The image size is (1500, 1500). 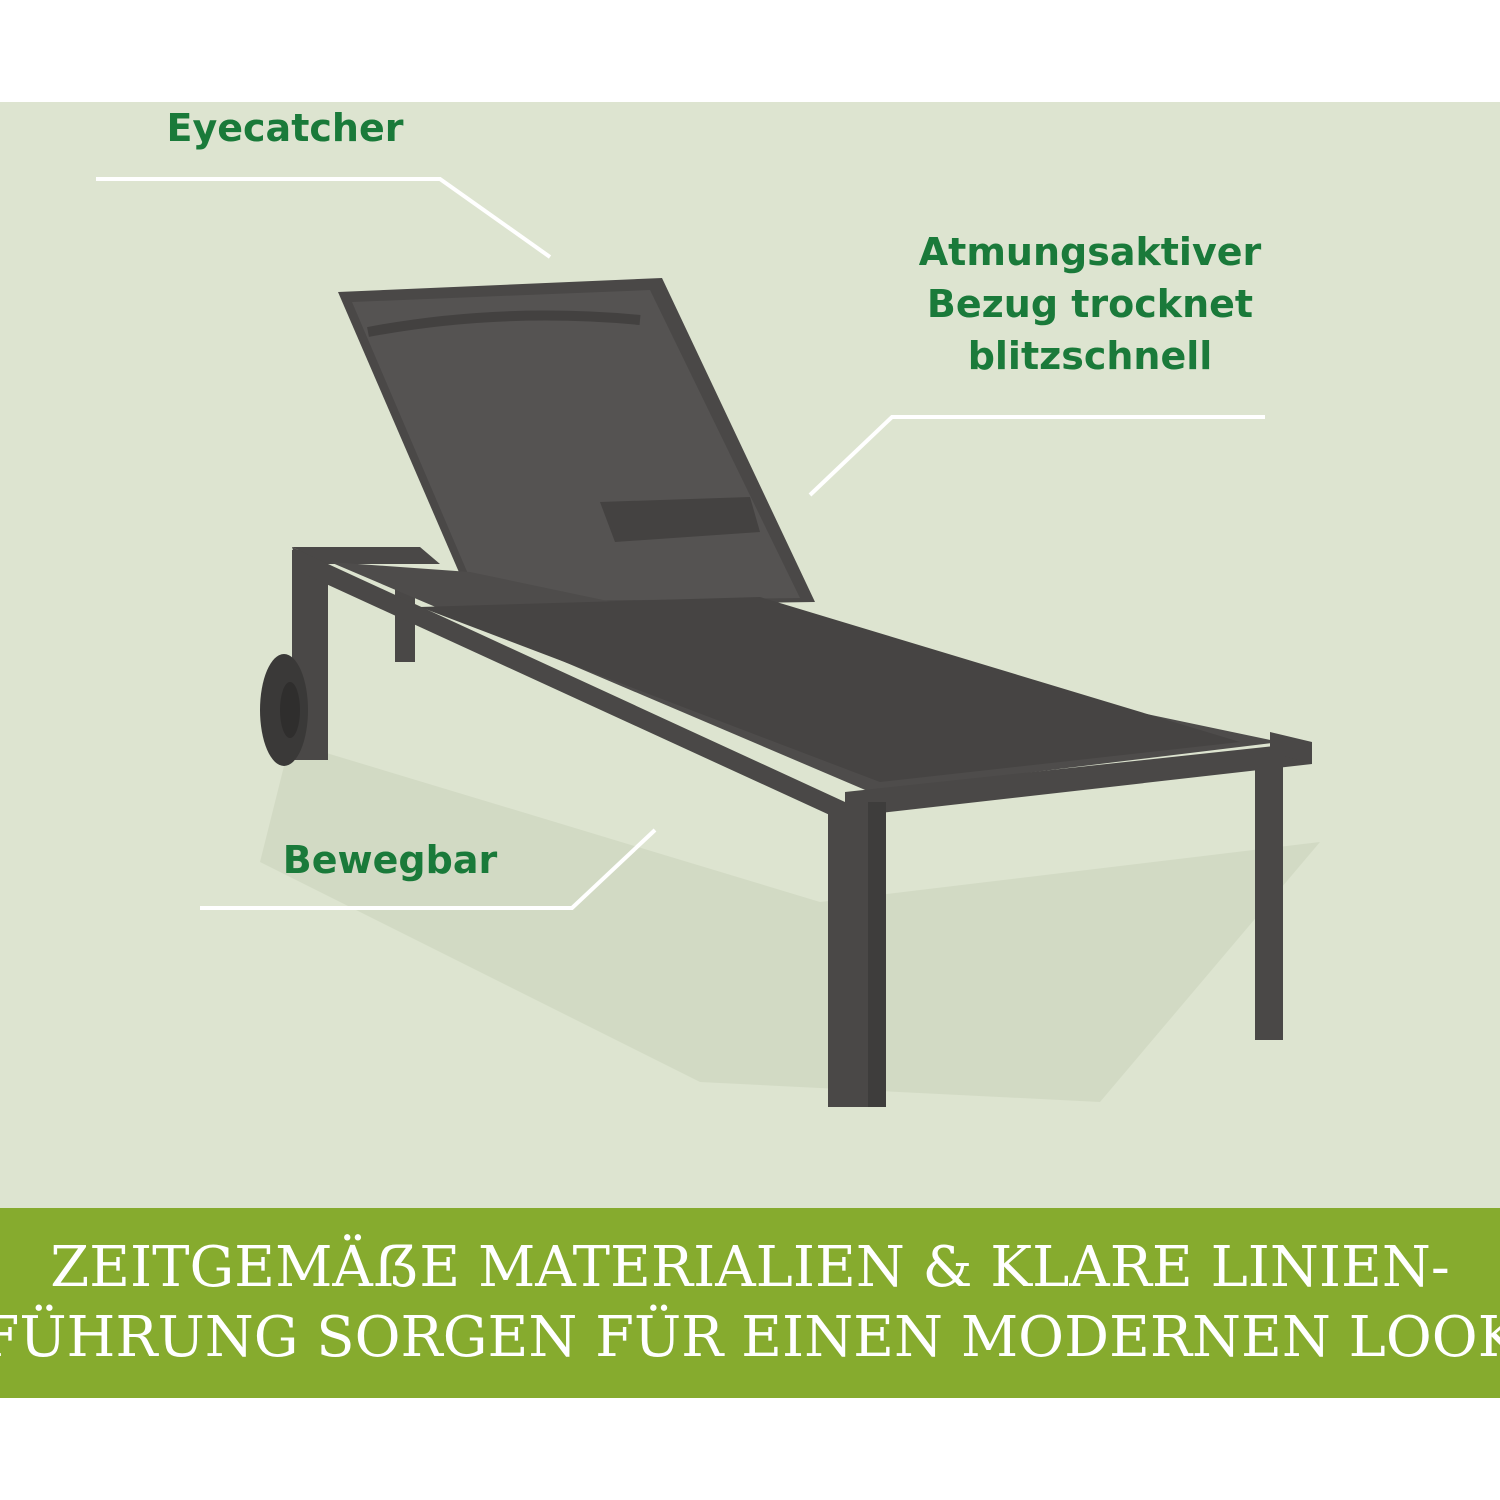 I want to click on callout-fabric-line-2: Bezug trocknet, so click(x=1090, y=304).